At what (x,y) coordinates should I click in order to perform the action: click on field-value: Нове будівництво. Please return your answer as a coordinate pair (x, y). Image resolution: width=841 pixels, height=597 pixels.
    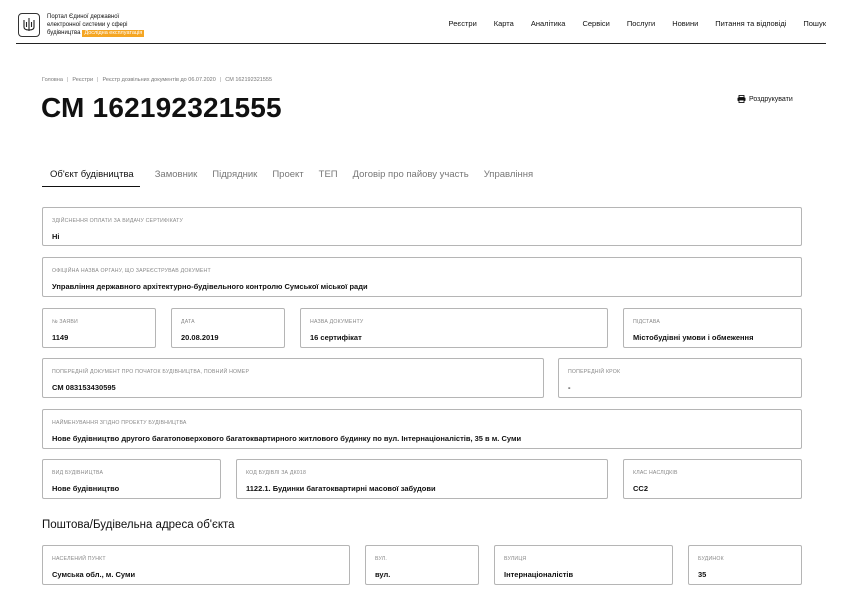
    Looking at the image, I should click on (86, 488).